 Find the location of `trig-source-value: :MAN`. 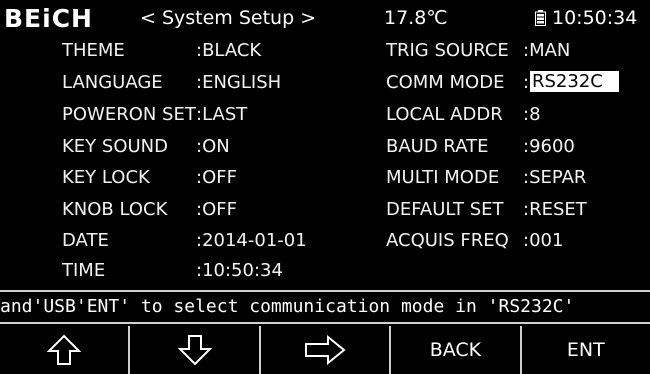

trig-source-value: :MAN is located at coordinates (546, 50).